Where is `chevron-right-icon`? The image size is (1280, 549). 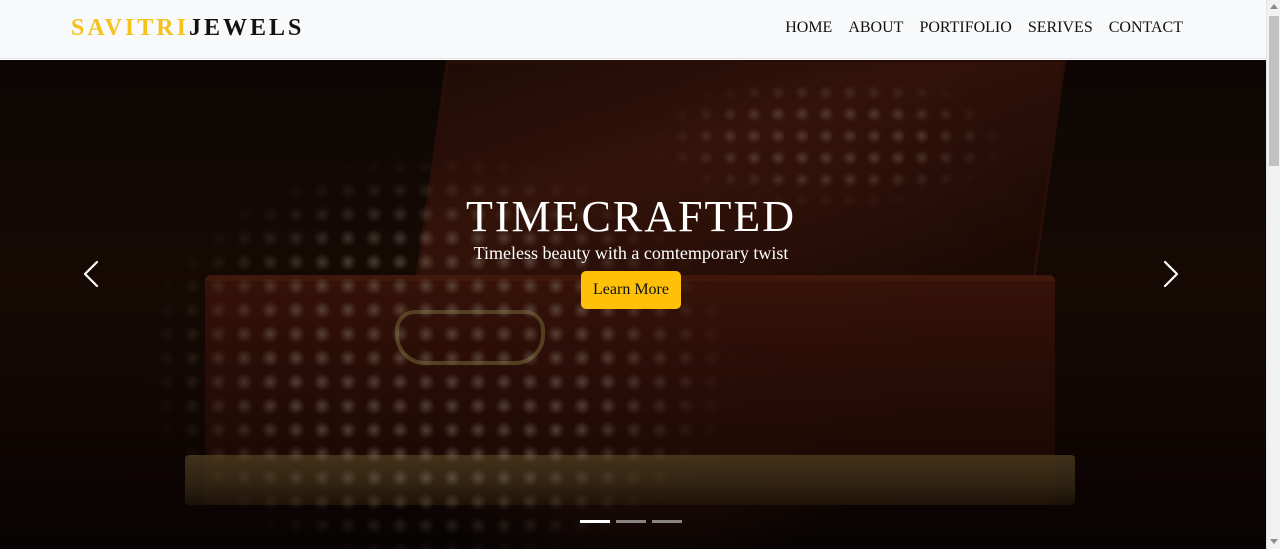 chevron-right-icon is located at coordinates (1171, 274).